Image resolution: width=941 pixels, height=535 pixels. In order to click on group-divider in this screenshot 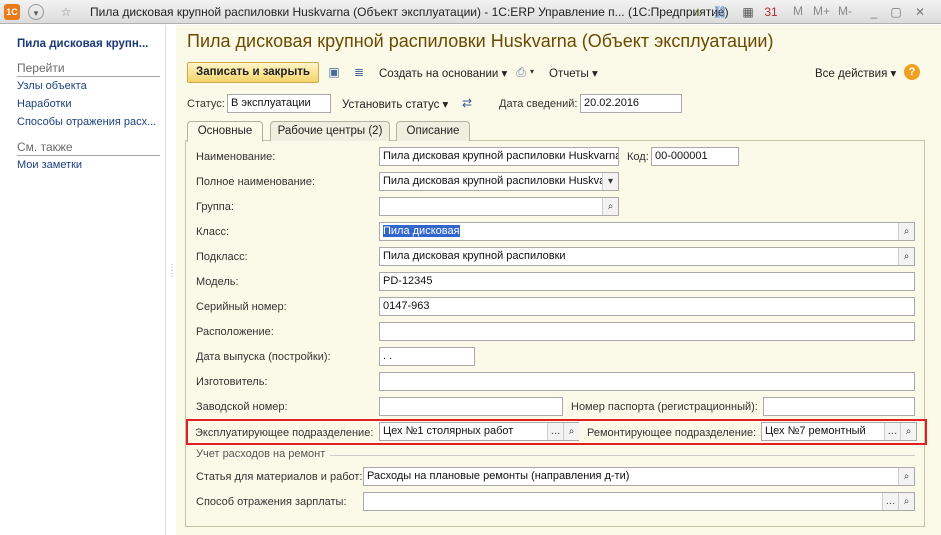, I will do `click(622, 455)`.